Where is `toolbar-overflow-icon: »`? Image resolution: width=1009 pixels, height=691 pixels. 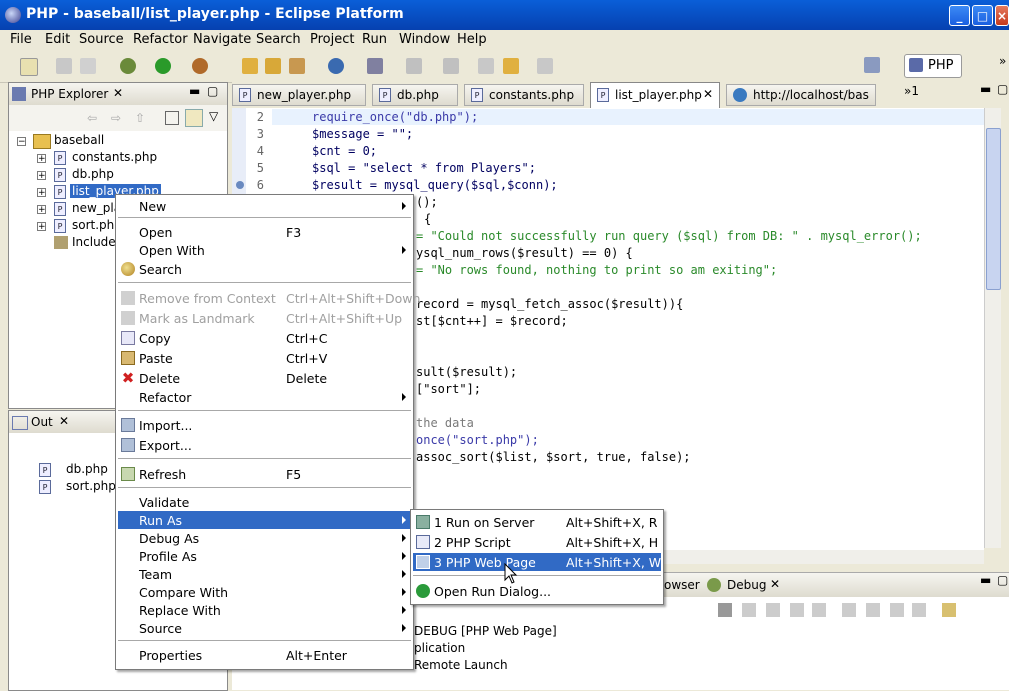
toolbar-overflow-icon: » is located at coordinates (1002, 61).